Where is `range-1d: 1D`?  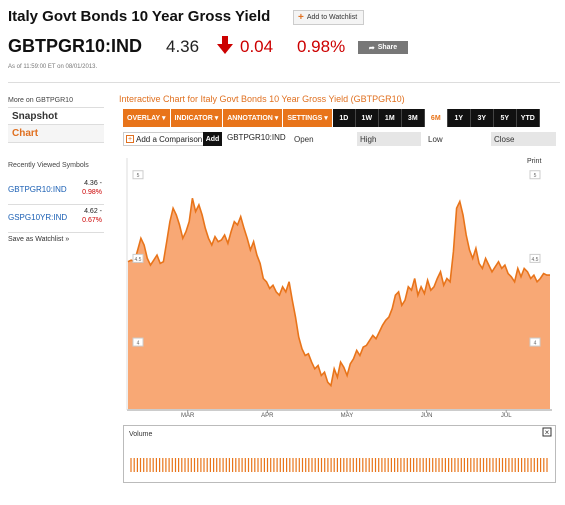 range-1d: 1D is located at coordinates (344, 118).